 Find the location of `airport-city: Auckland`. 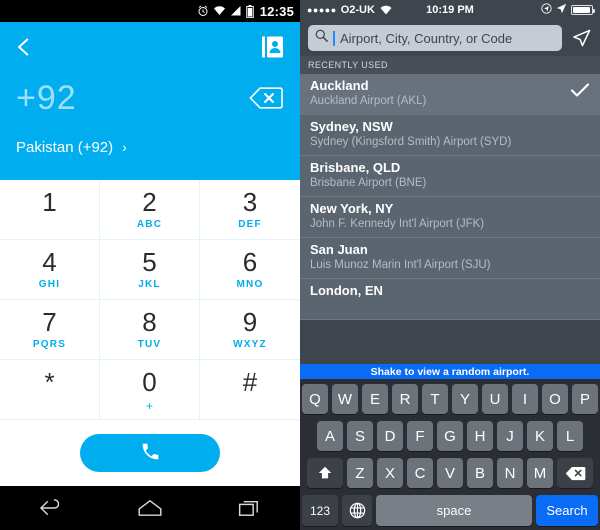

airport-city: Auckland is located at coordinates (339, 85).